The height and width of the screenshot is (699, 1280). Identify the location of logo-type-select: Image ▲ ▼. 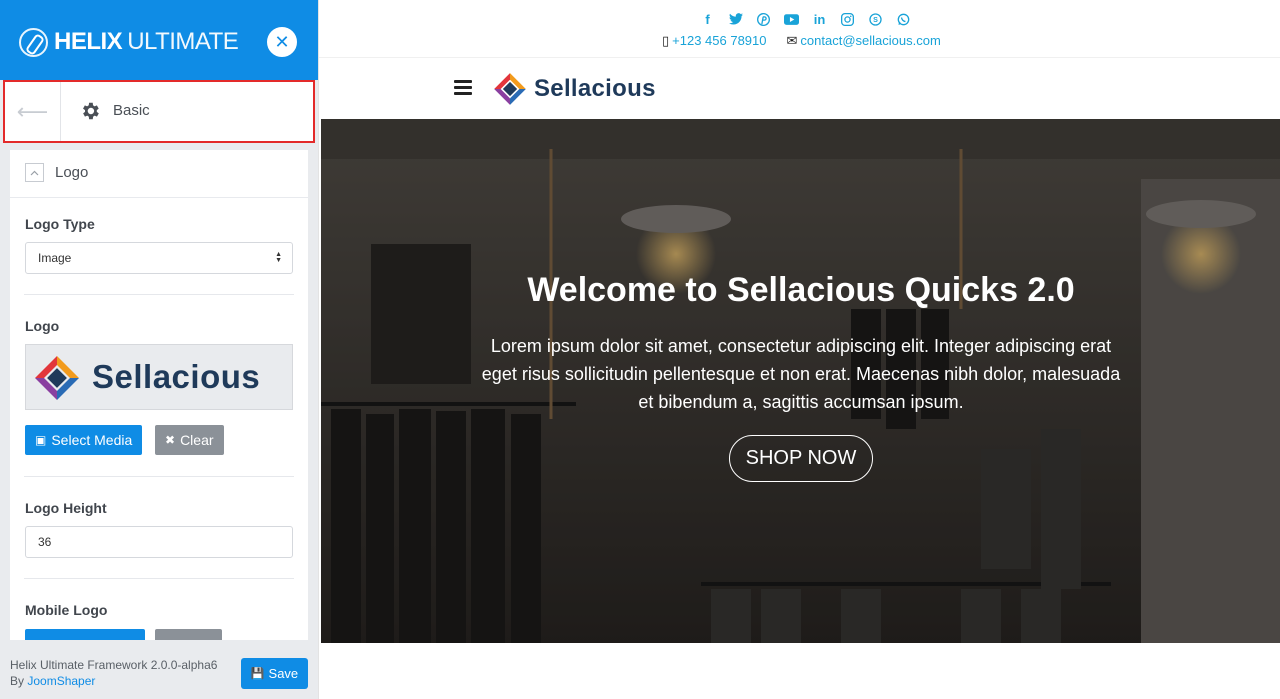
(159, 258).